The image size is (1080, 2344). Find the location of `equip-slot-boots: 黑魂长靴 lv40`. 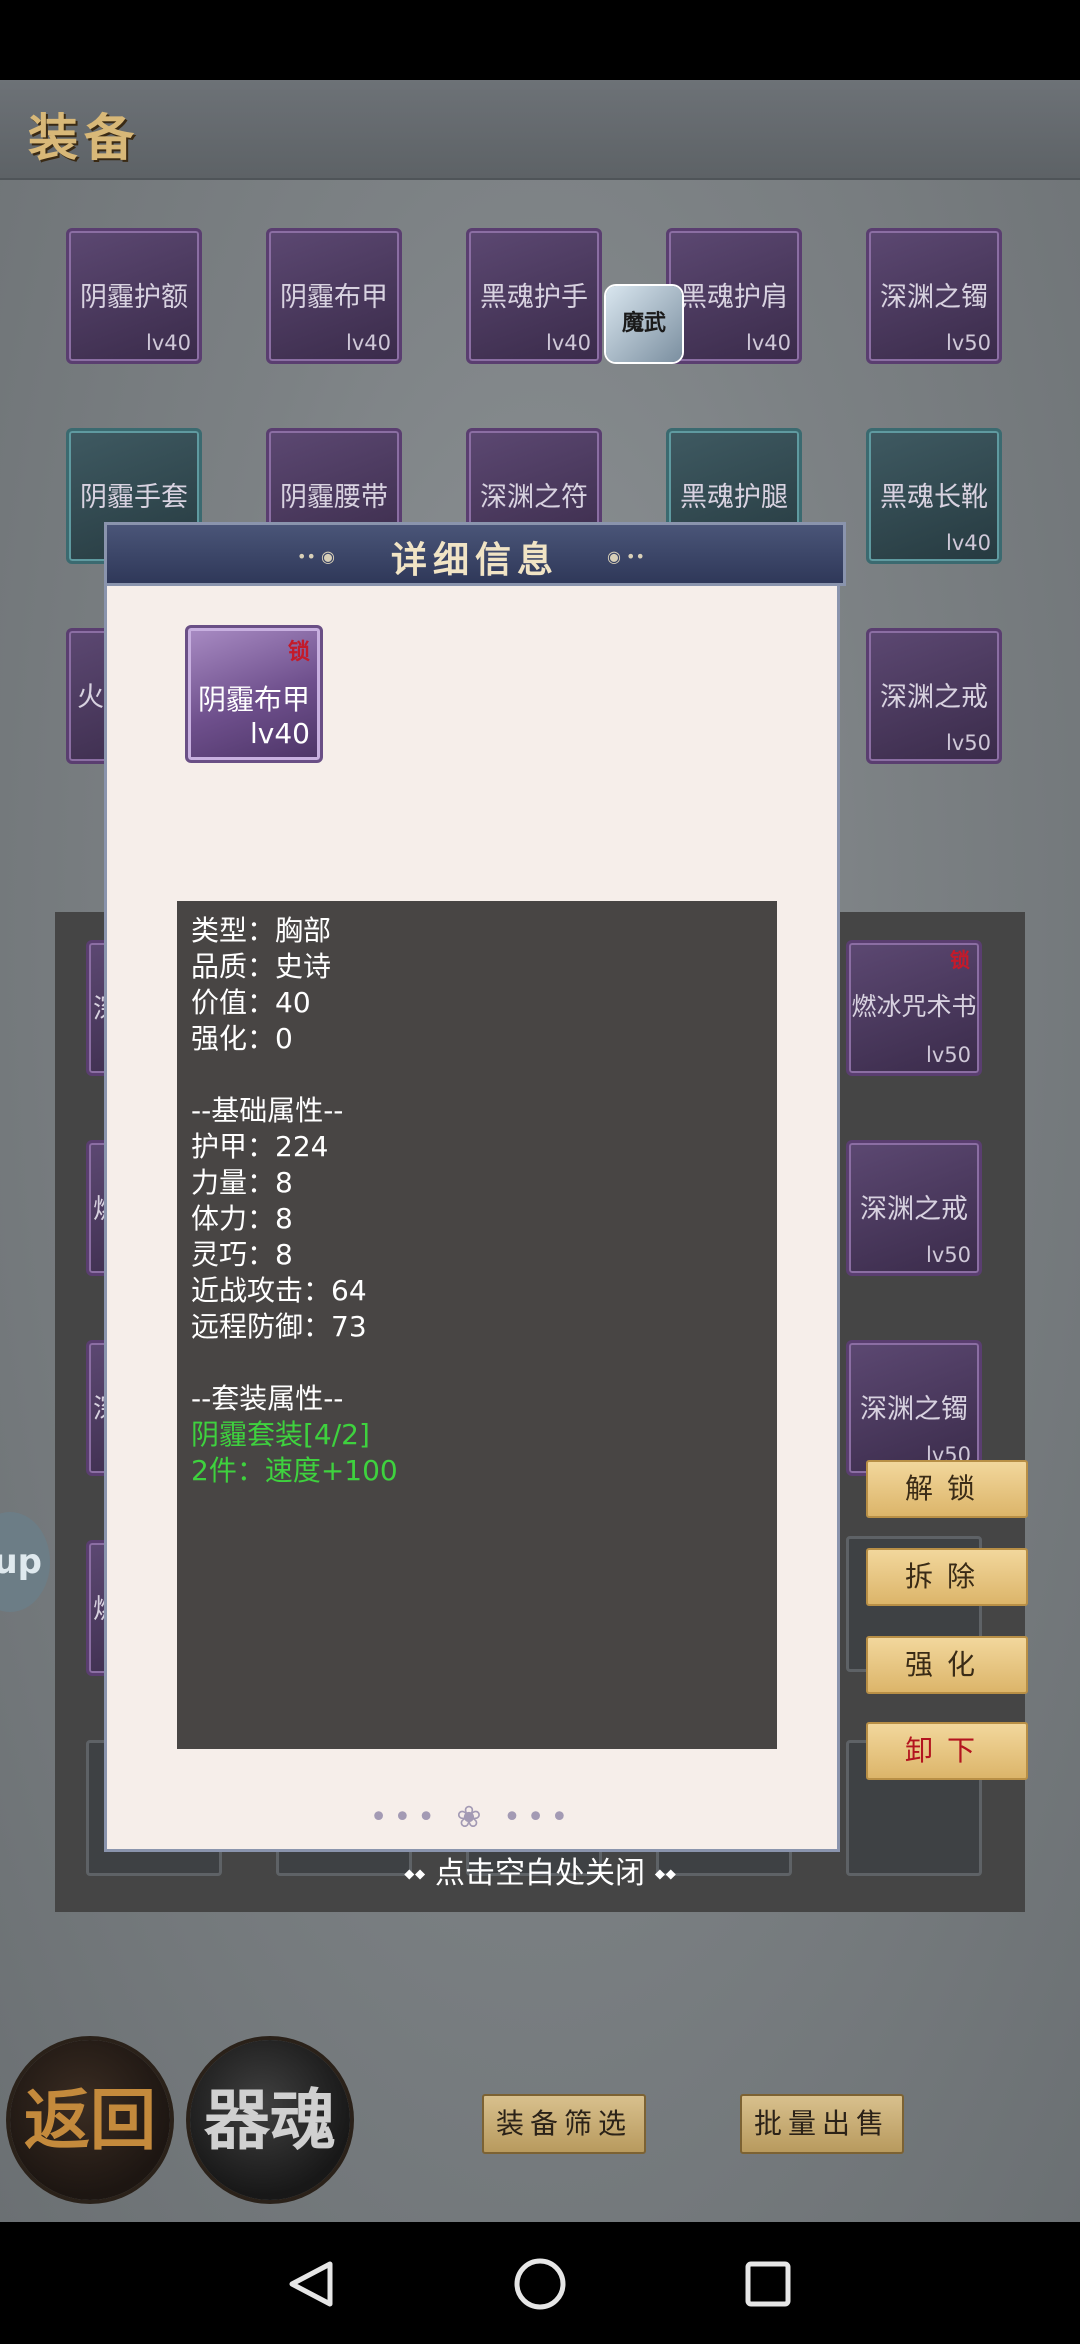

equip-slot-boots: 黑魂长靴 lv40 is located at coordinates (934, 496).